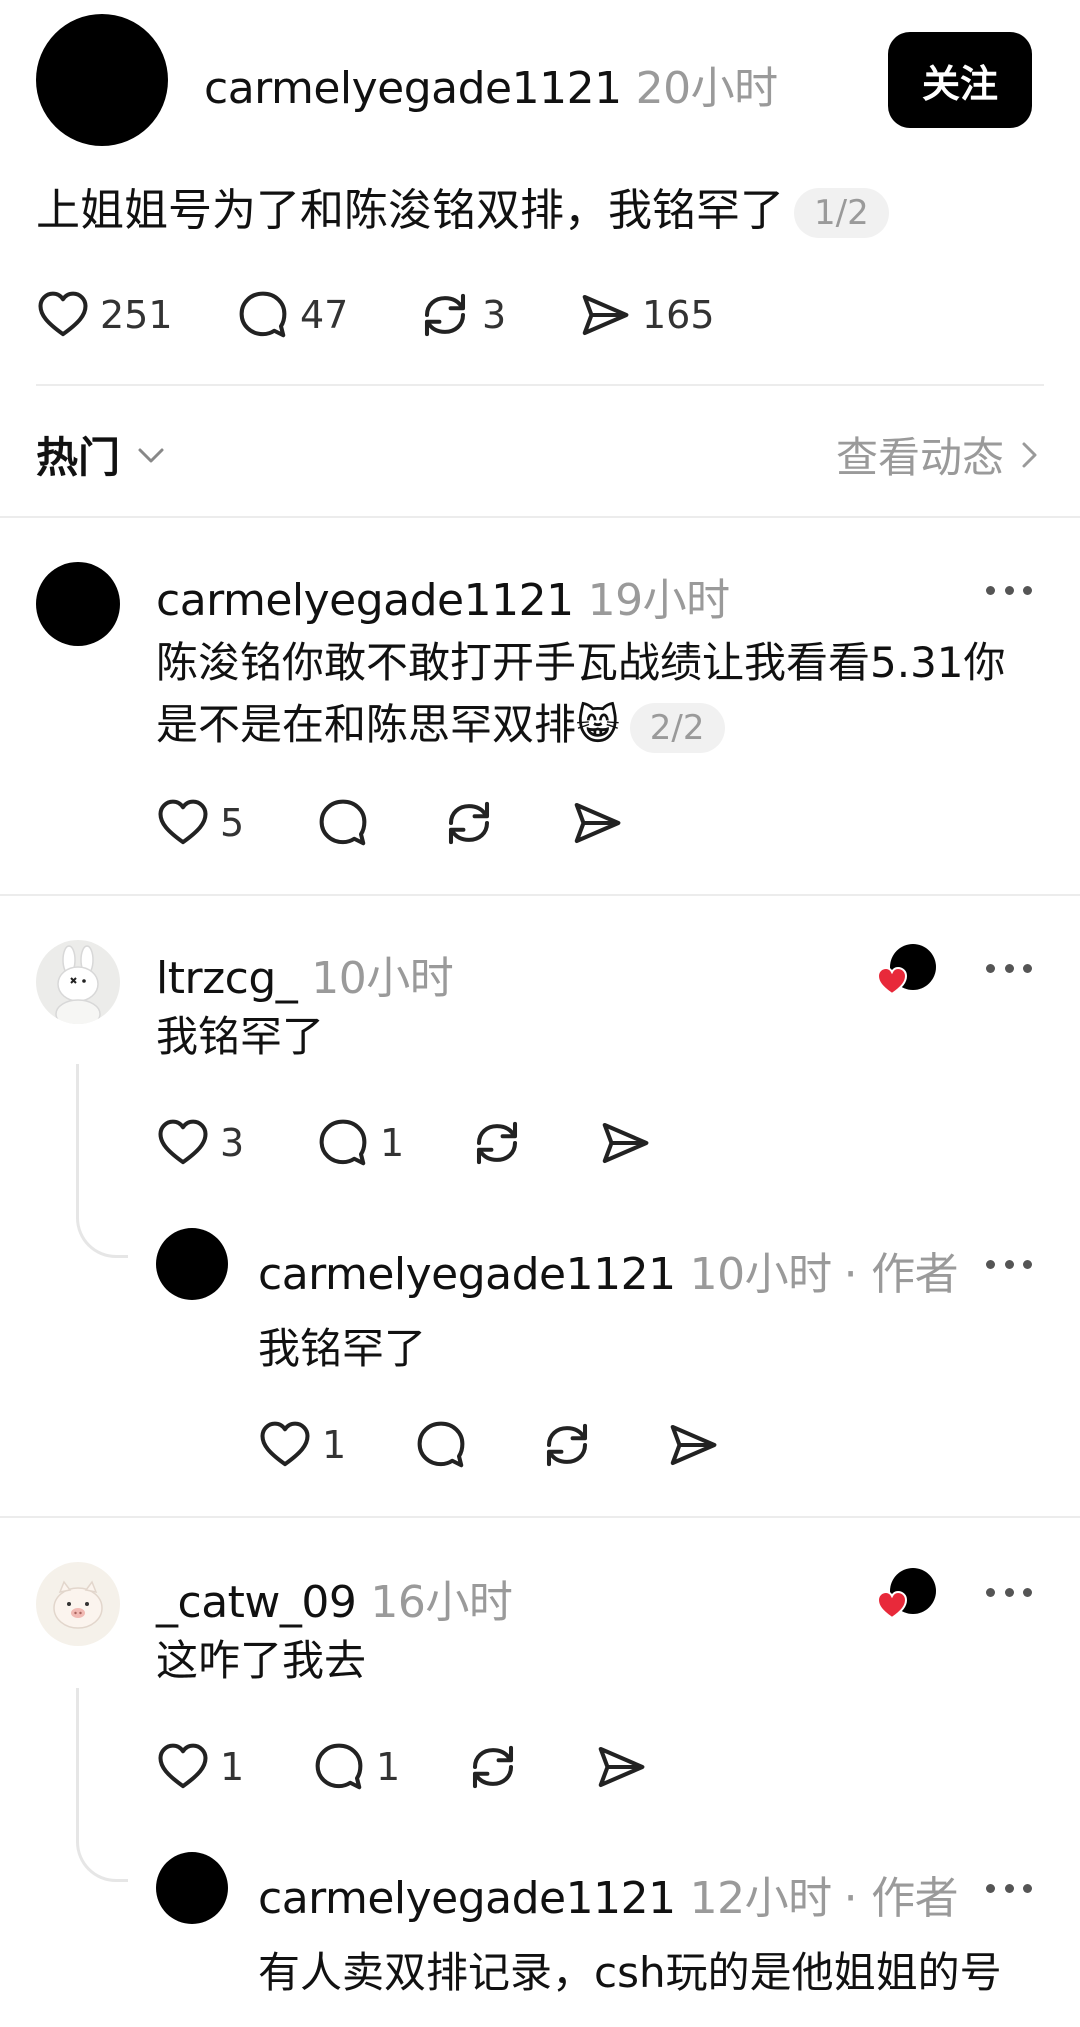 The image size is (1080, 2027). I want to click on comment2-repost-button, so click(493, 1767).